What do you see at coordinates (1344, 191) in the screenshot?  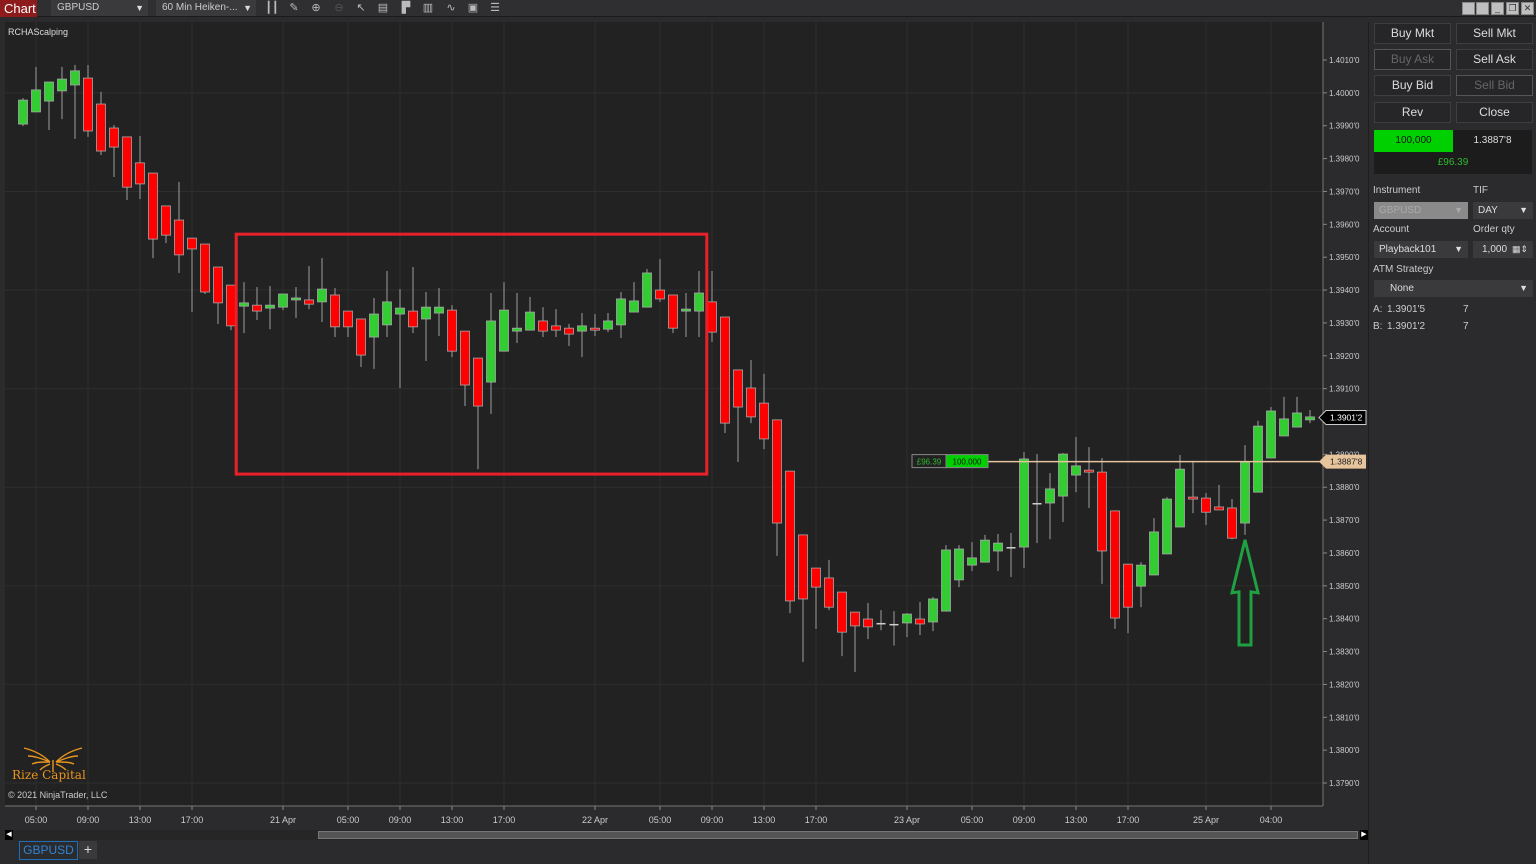 I see `y-tick-label: 1.3970'0` at bounding box center [1344, 191].